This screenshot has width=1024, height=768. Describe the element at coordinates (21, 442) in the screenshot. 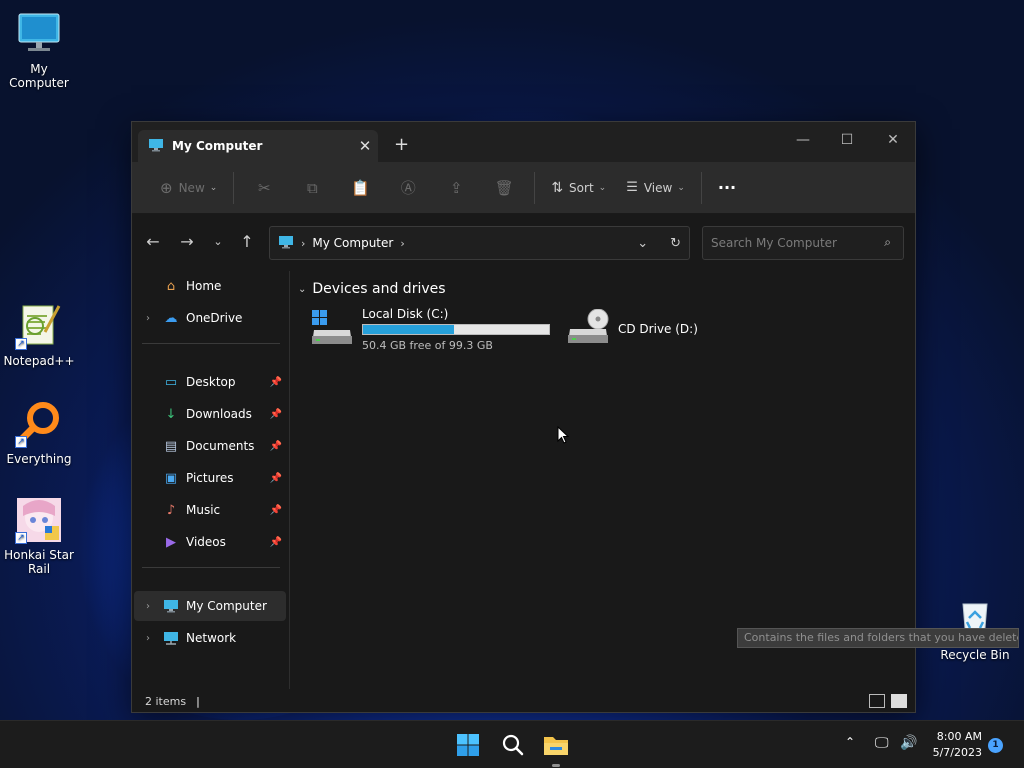

I see `shortcut-arrow-icon: ↗` at that location.